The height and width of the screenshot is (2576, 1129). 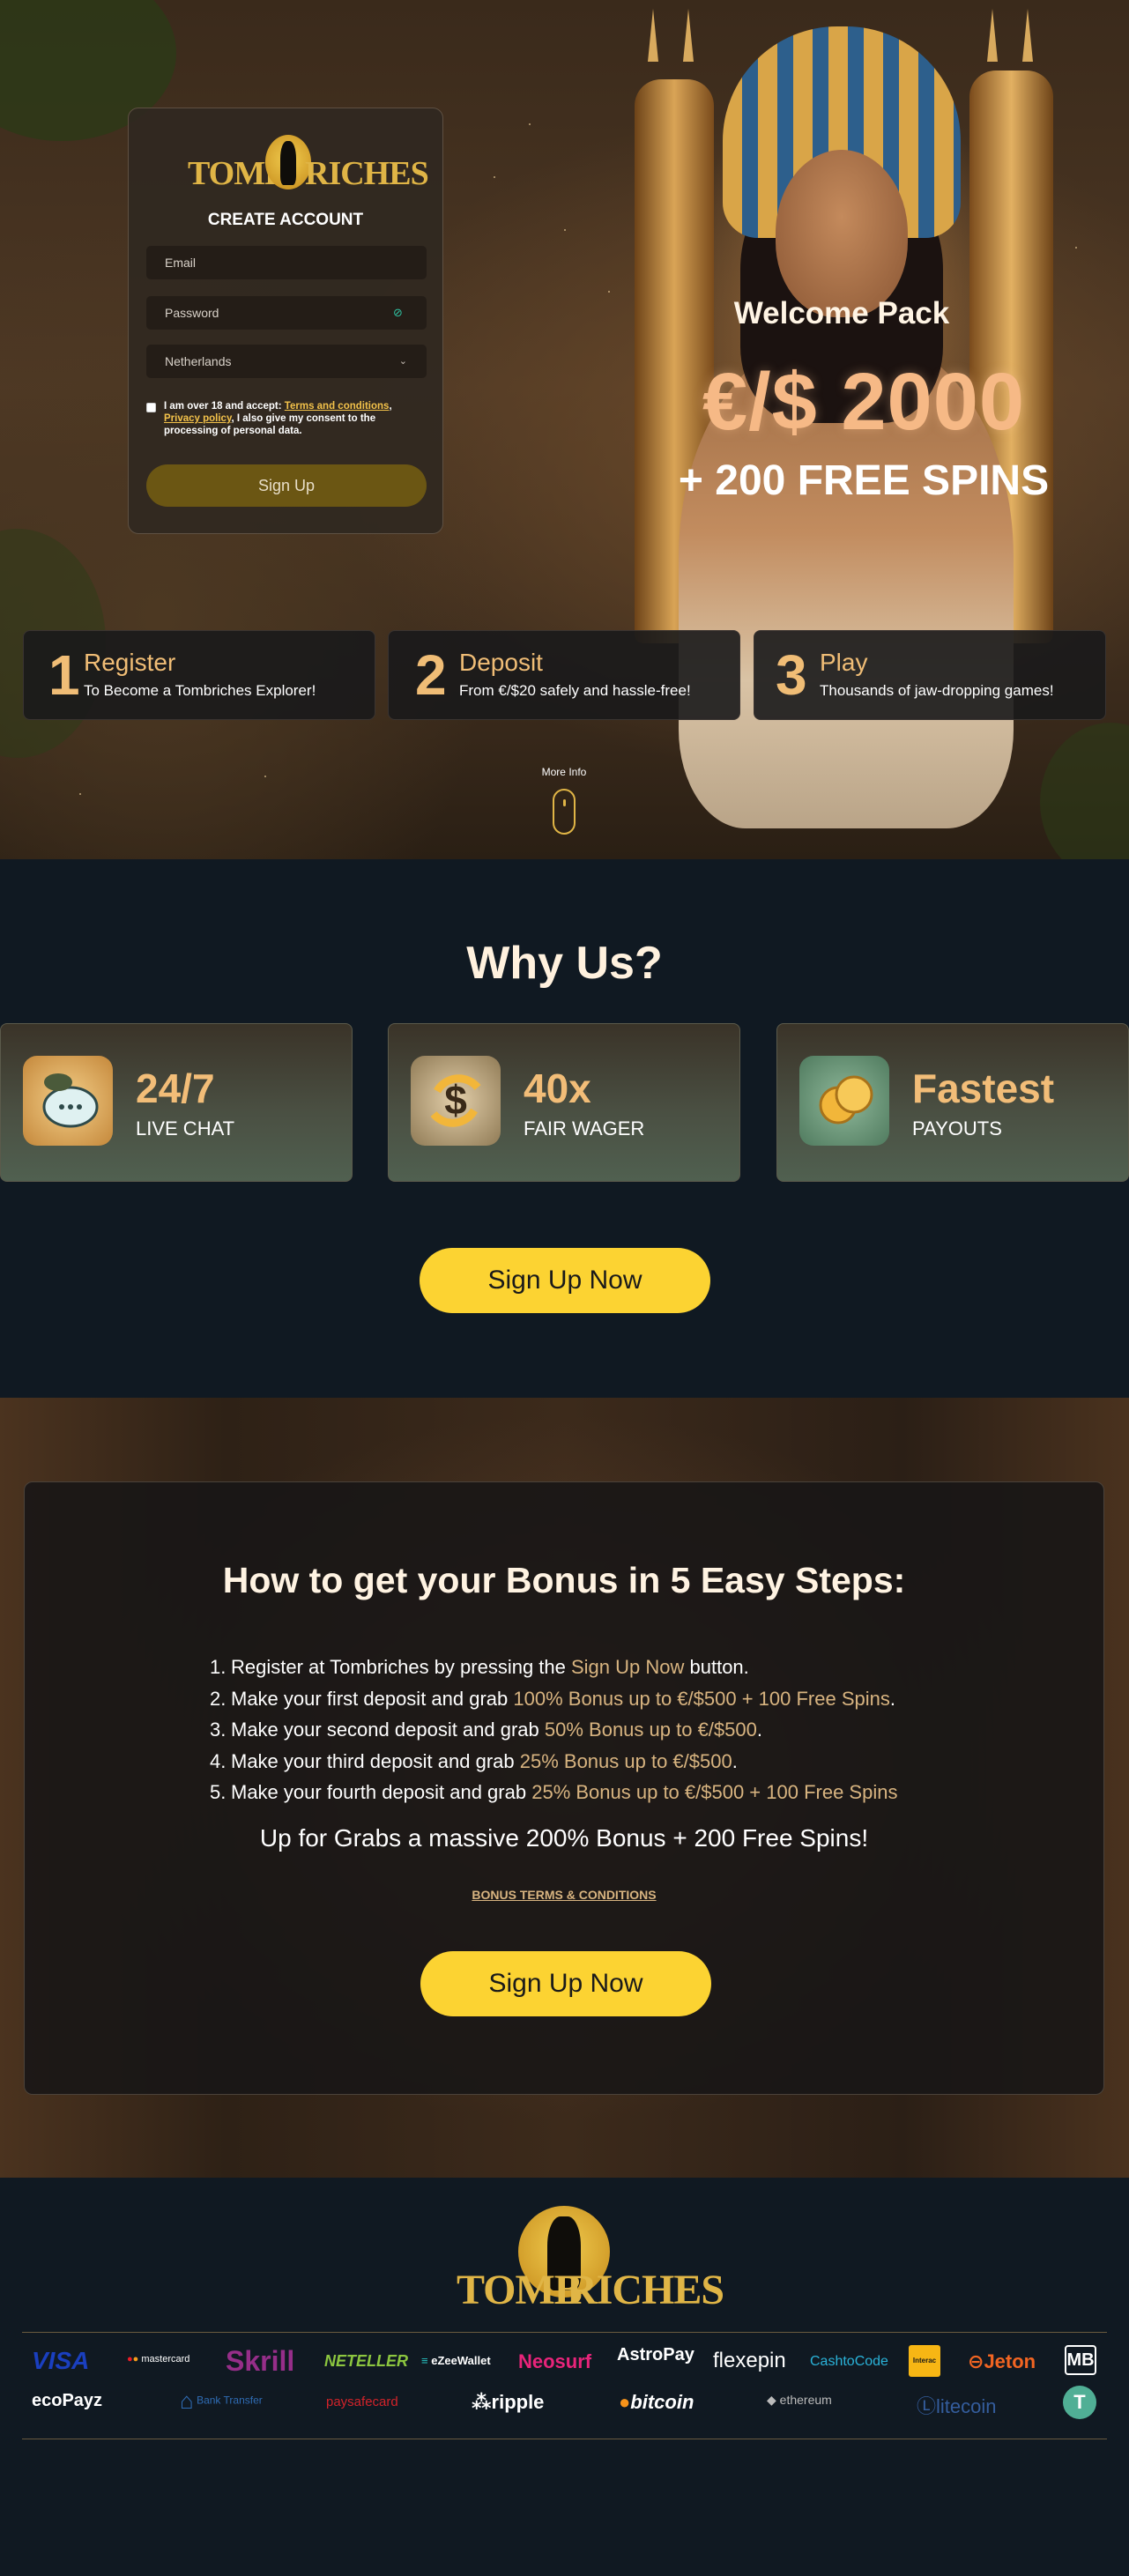 What do you see at coordinates (221, 2400) in the screenshot?
I see `bank-transfer-logo: ⌂ Bank Transfer` at bounding box center [221, 2400].